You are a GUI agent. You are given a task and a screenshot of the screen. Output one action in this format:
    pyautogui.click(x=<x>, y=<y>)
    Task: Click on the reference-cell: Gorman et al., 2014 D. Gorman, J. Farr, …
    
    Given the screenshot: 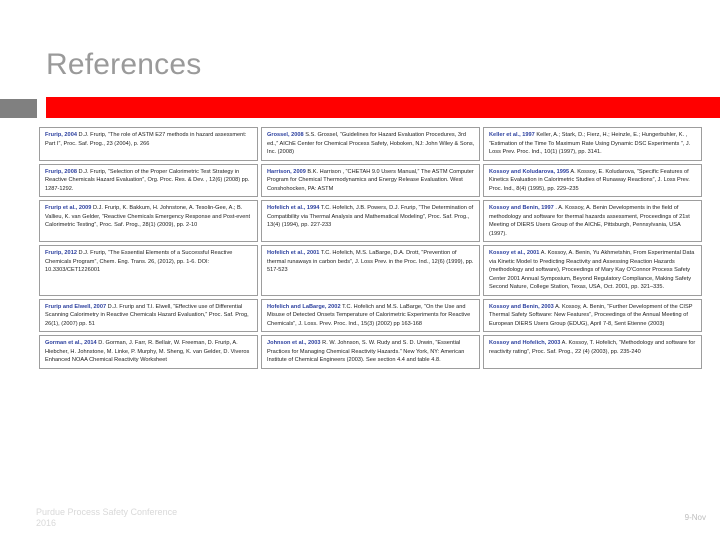 What is the action you would take?
    pyautogui.click(x=148, y=352)
    